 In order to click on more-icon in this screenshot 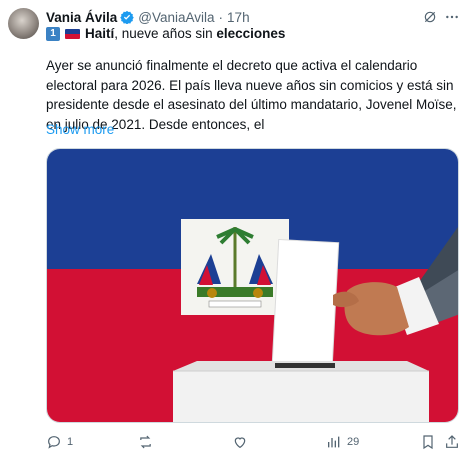, I will do `click(452, 17)`.